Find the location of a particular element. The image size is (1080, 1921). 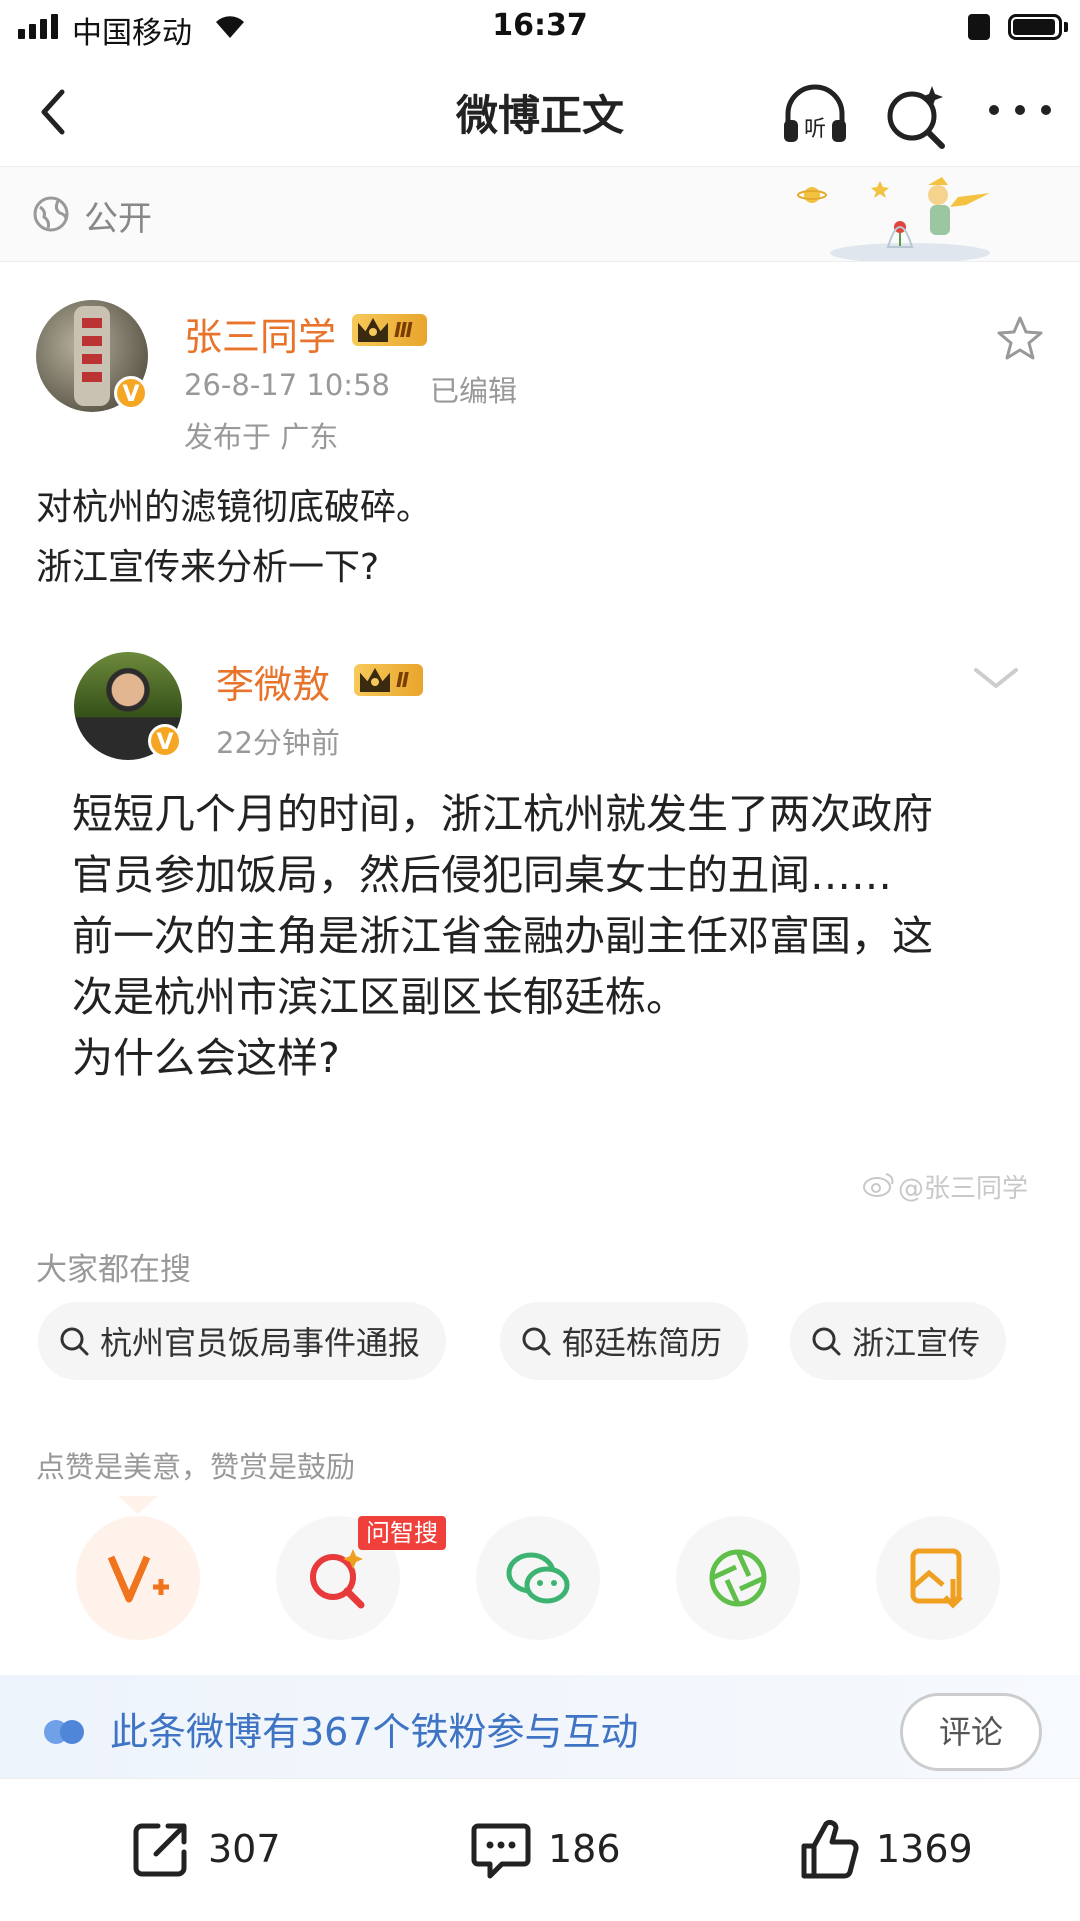

like-count: 1369 is located at coordinates (924, 1849).